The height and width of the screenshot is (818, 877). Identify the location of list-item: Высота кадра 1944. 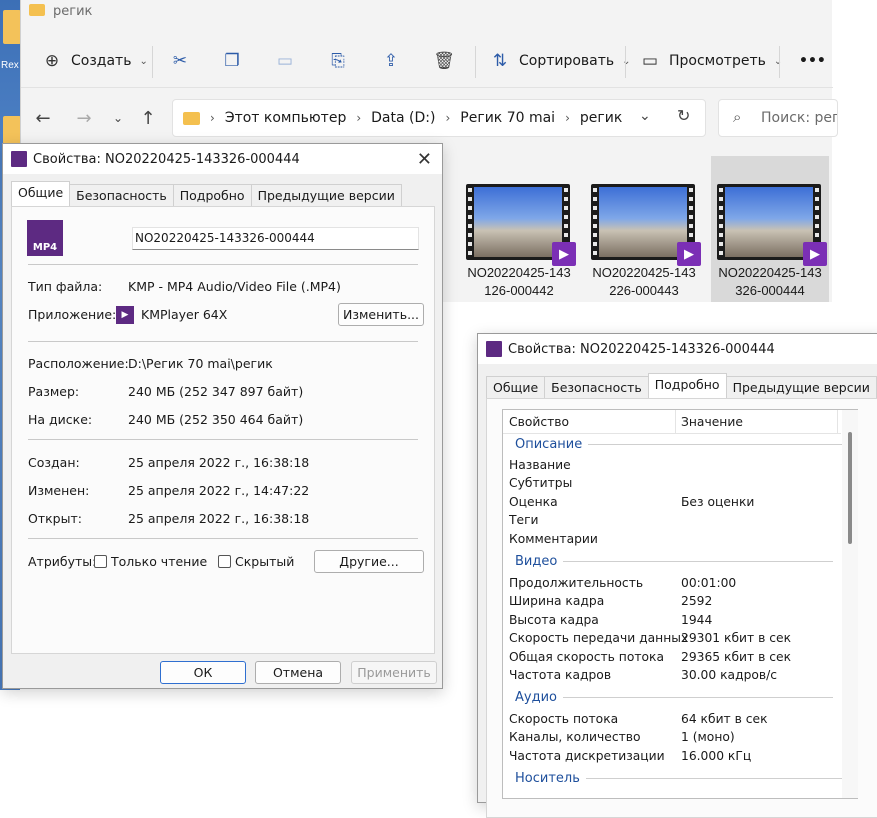
(610, 620).